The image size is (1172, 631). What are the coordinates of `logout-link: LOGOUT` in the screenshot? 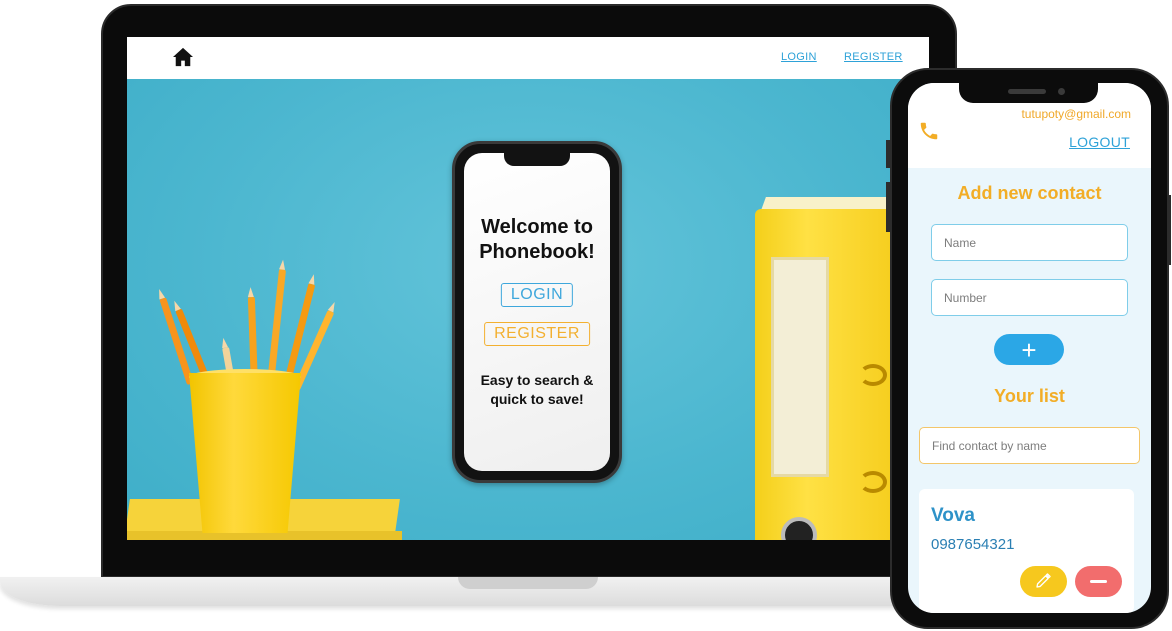 It's located at (1099, 142).